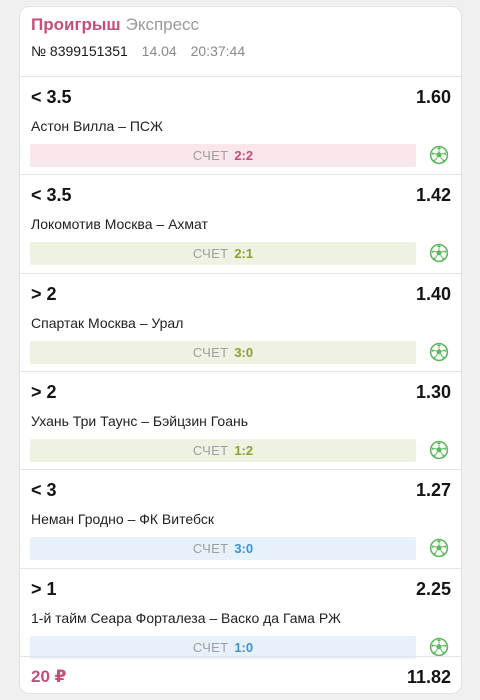 The image size is (480, 700). What do you see at coordinates (433, 589) in the screenshot?
I see `bet-odd: 2.25` at bounding box center [433, 589].